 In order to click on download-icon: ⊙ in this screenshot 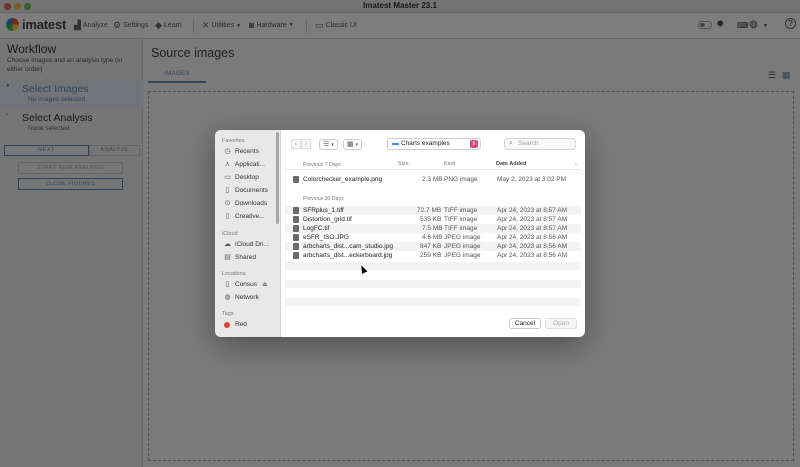, I will do `click(227, 203)`.